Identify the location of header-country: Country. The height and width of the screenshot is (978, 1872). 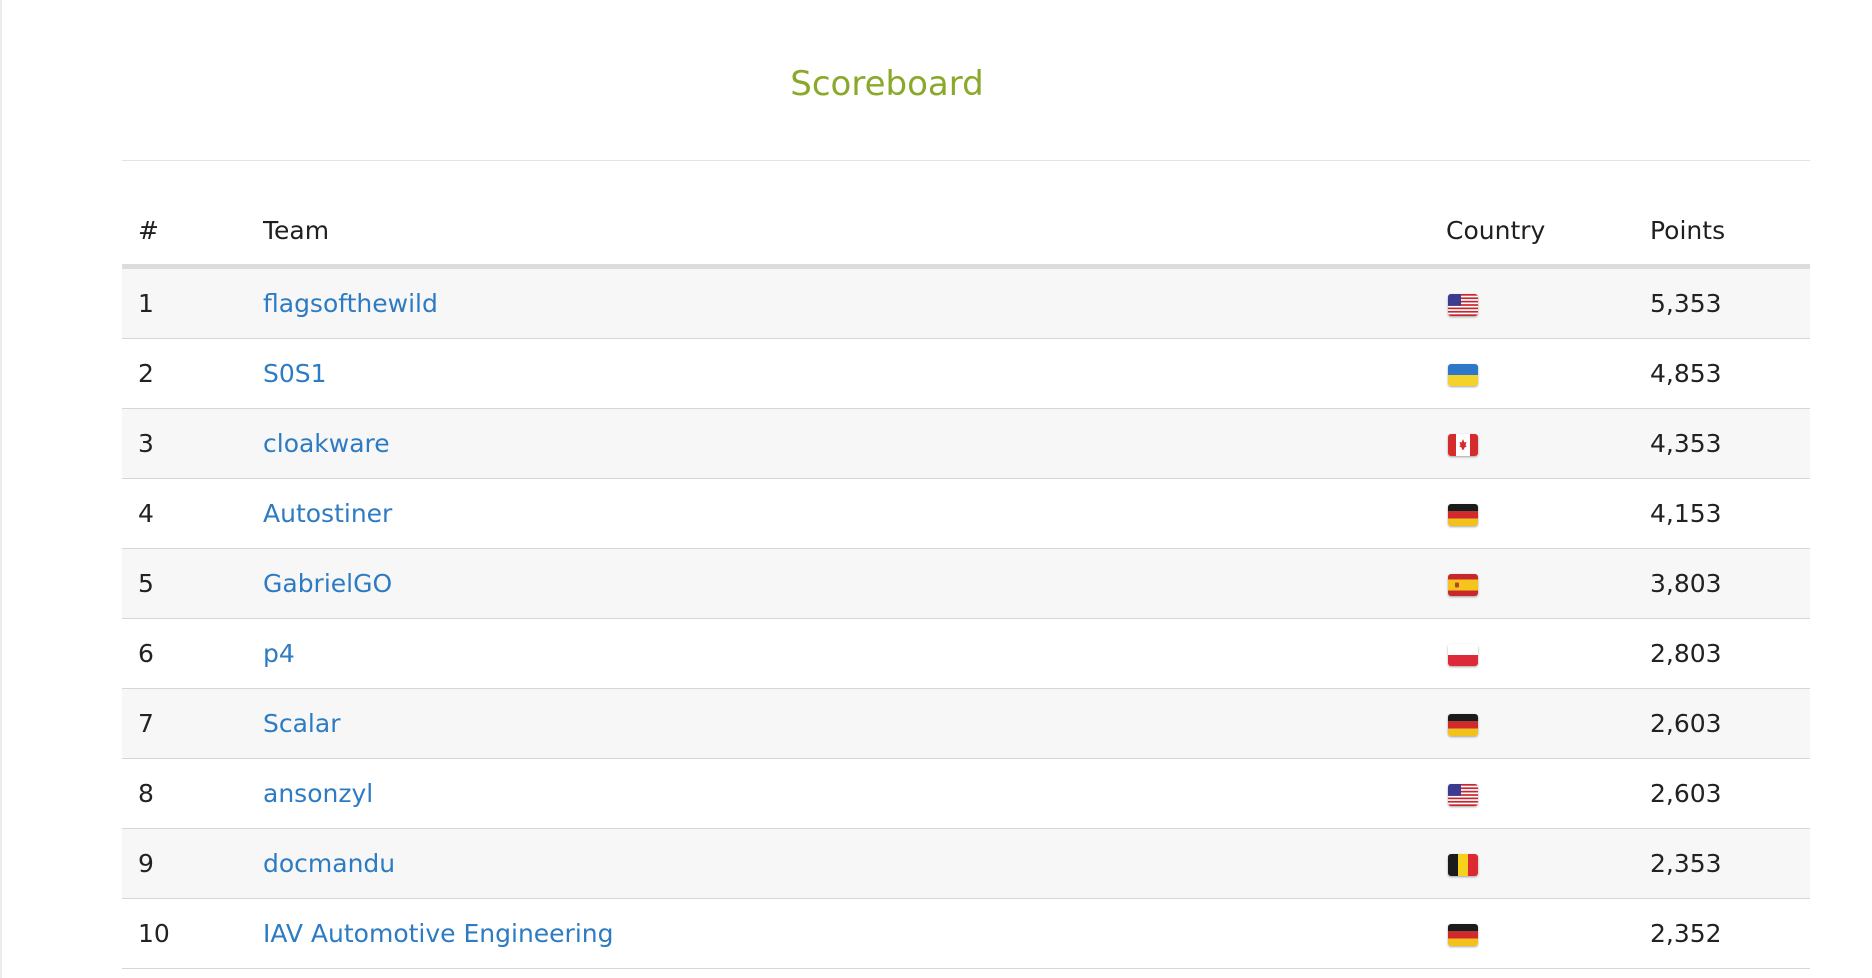
(1548, 232).